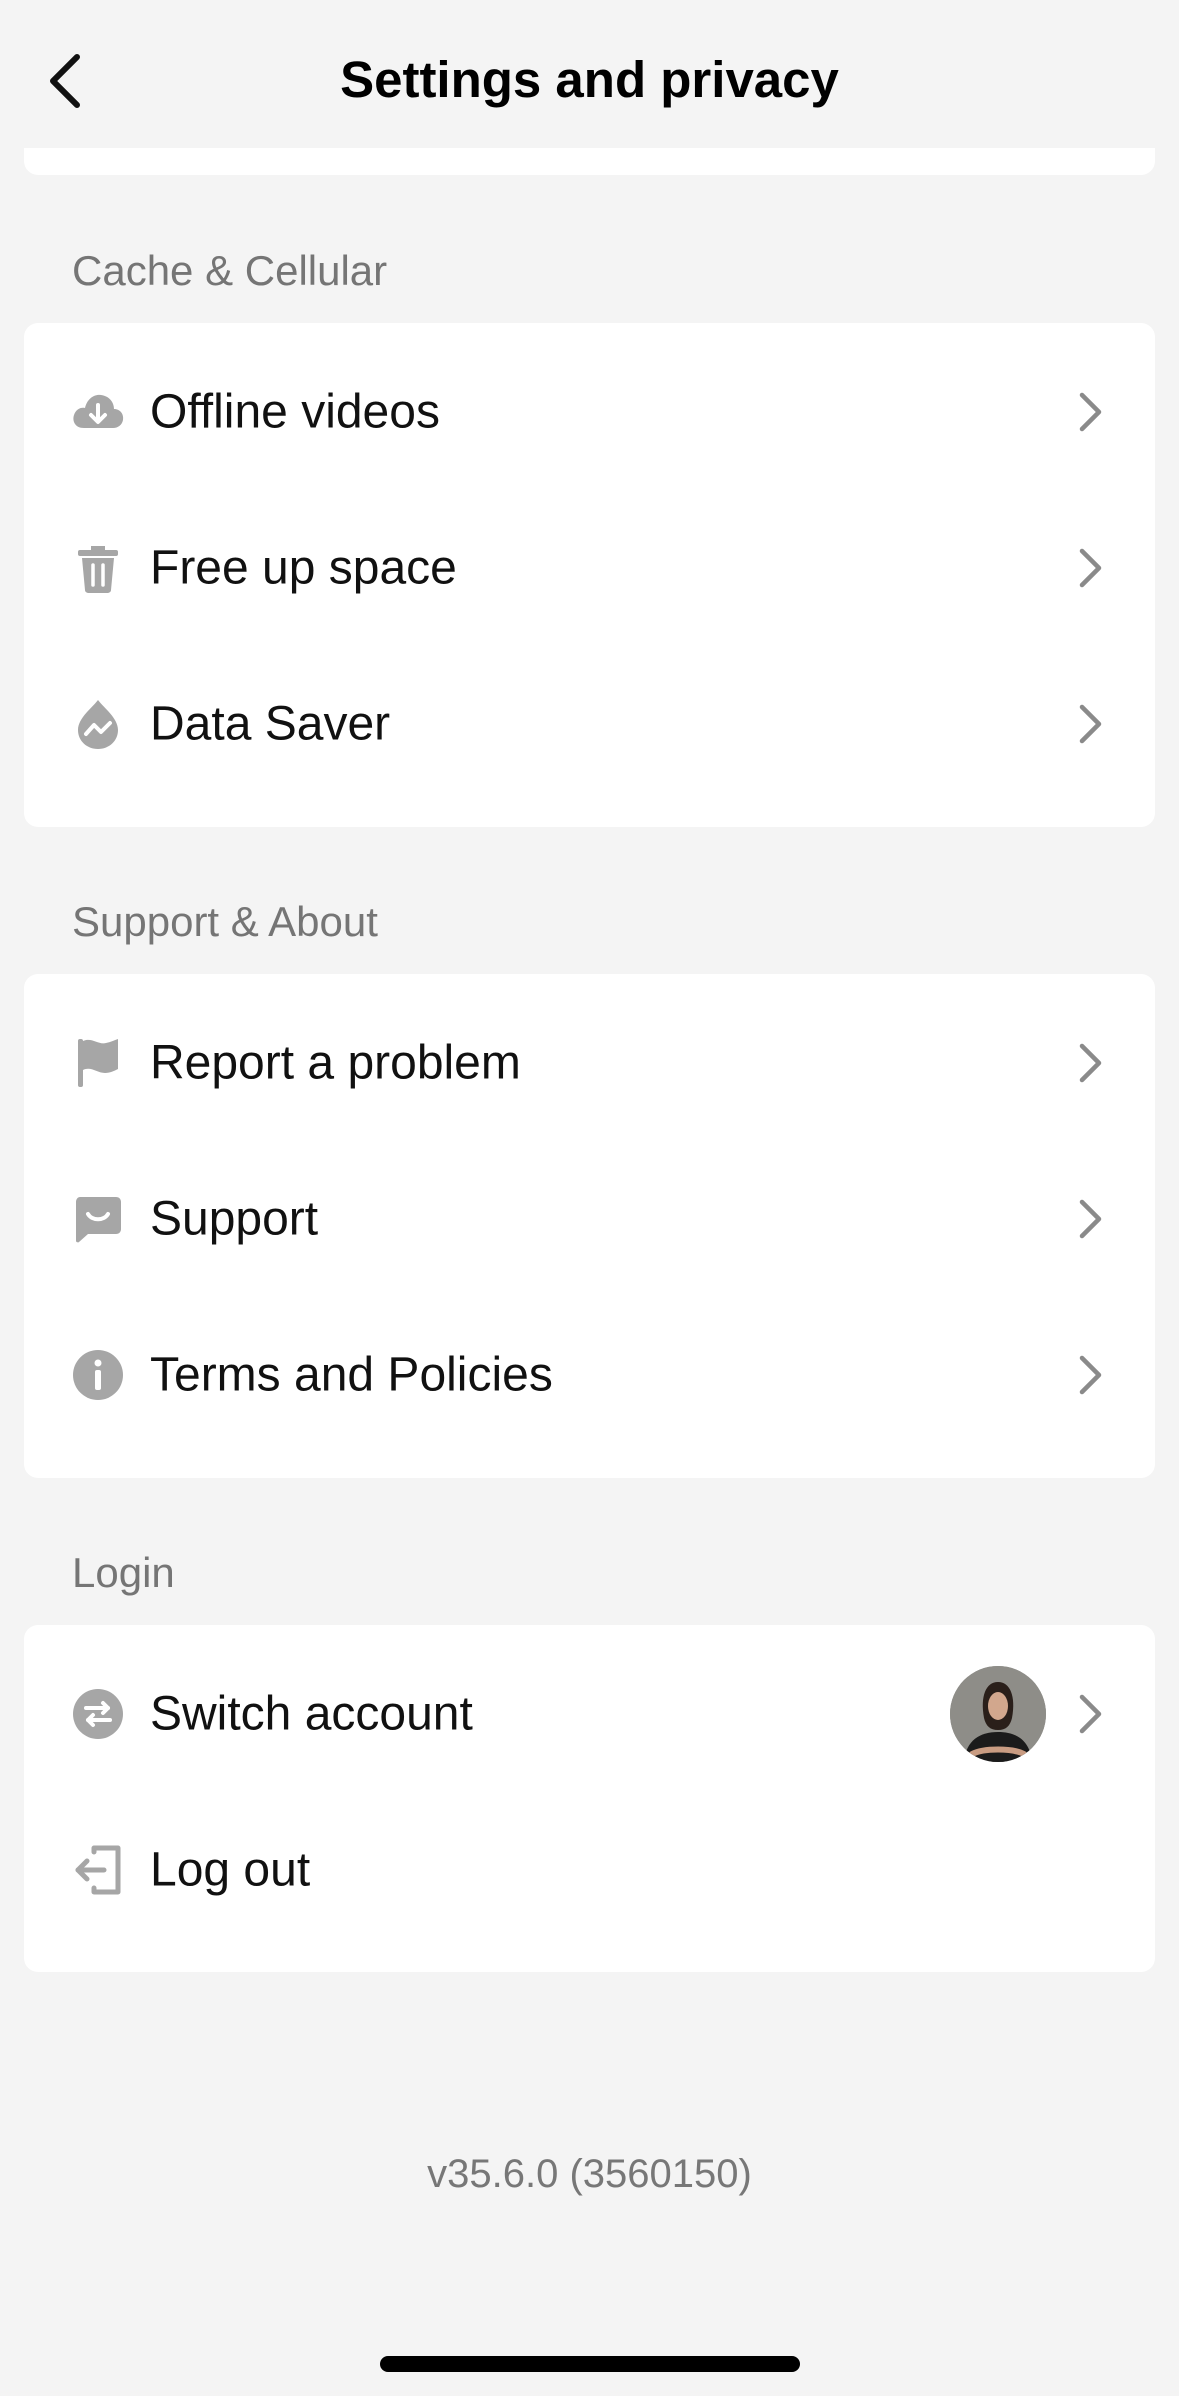 This screenshot has height=2396, width=1179. I want to click on cloud-download-icon, so click(98, 412).